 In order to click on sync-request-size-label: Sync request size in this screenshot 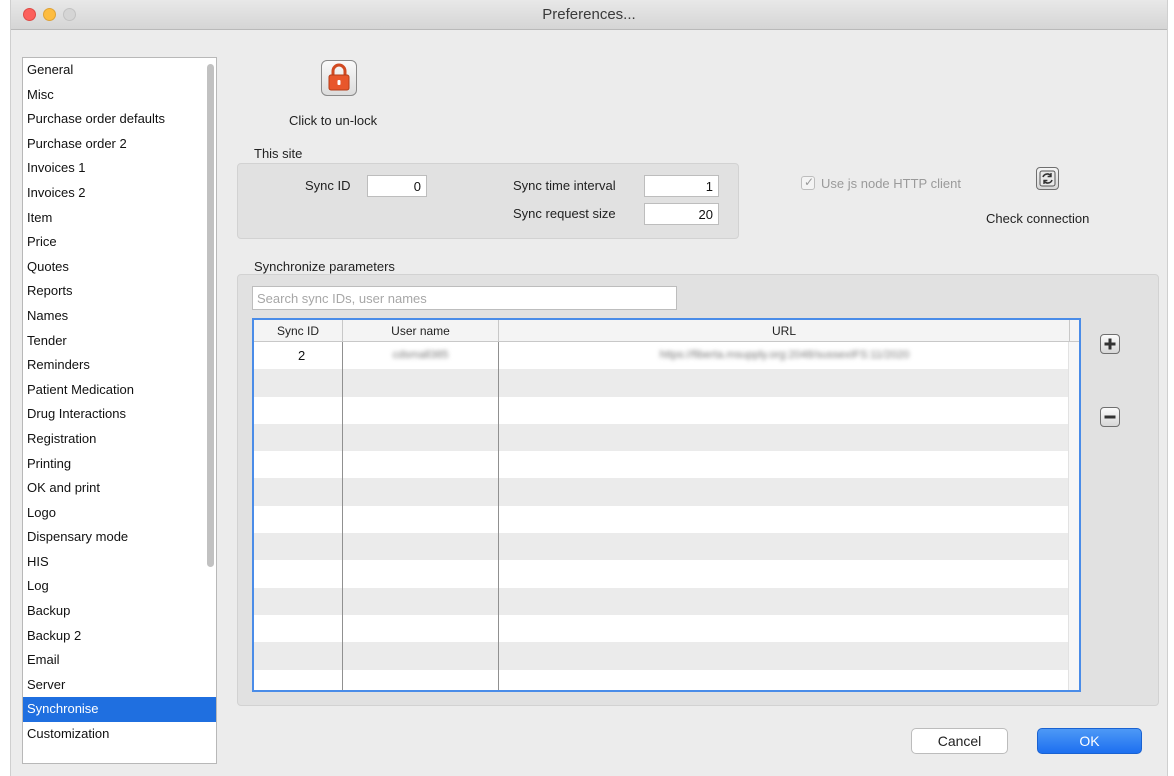, I will do `click(564, 213)`.